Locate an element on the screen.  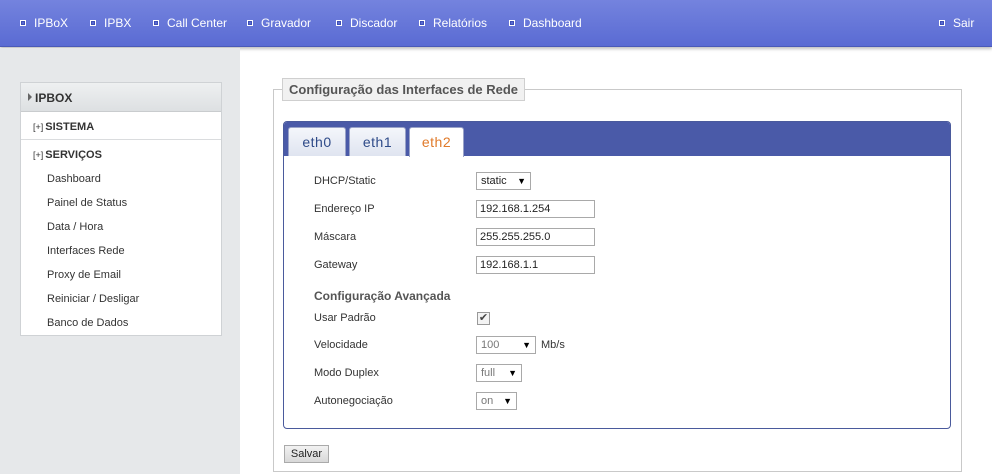
ip-input is located at coordinates (535, 209).